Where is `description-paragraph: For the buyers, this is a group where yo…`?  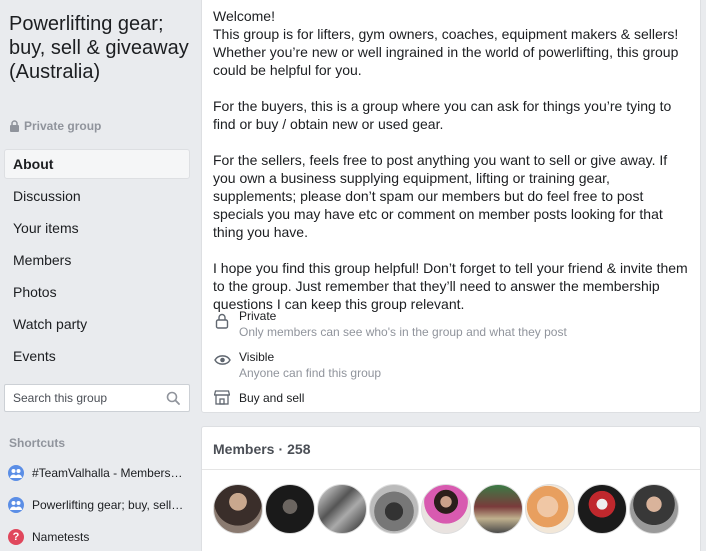 description-paragraph: For the buyers, this is a group where yo… is located at coordinates (442, 115).